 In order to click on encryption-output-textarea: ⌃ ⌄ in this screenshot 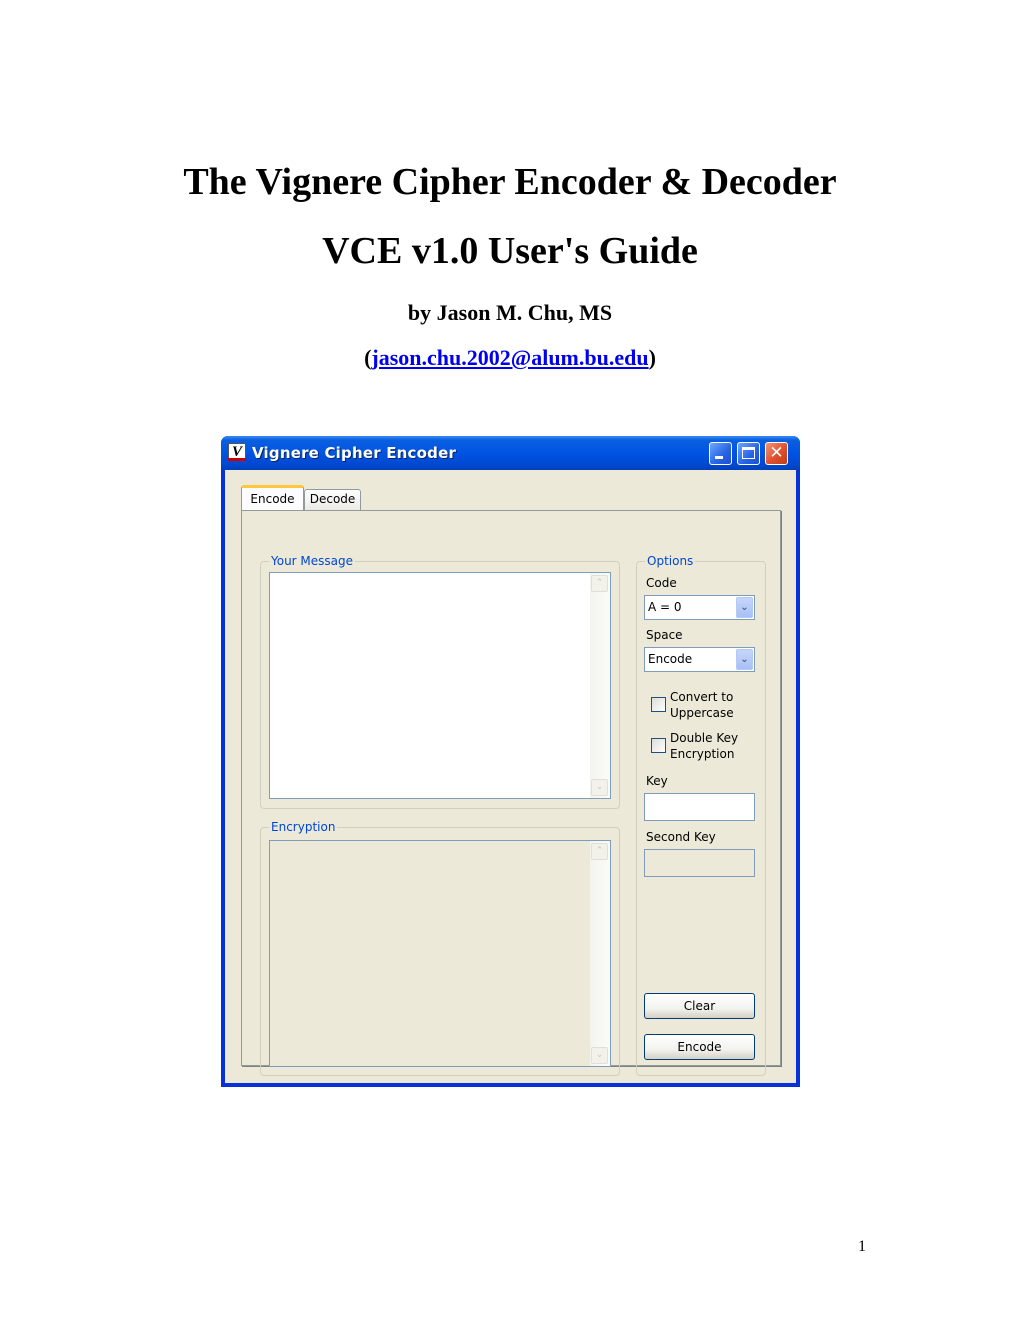, I will do `click(440, 953)`.